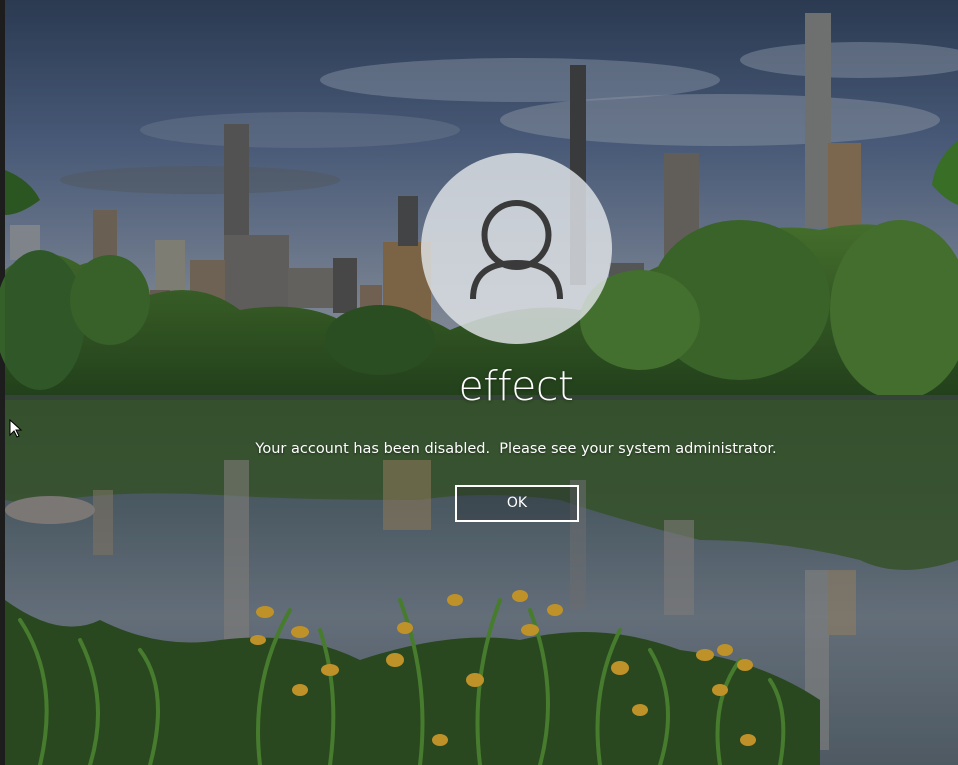 The image size is (958, 765). I want to click on user-silhouette-icon, so click(516, 250).